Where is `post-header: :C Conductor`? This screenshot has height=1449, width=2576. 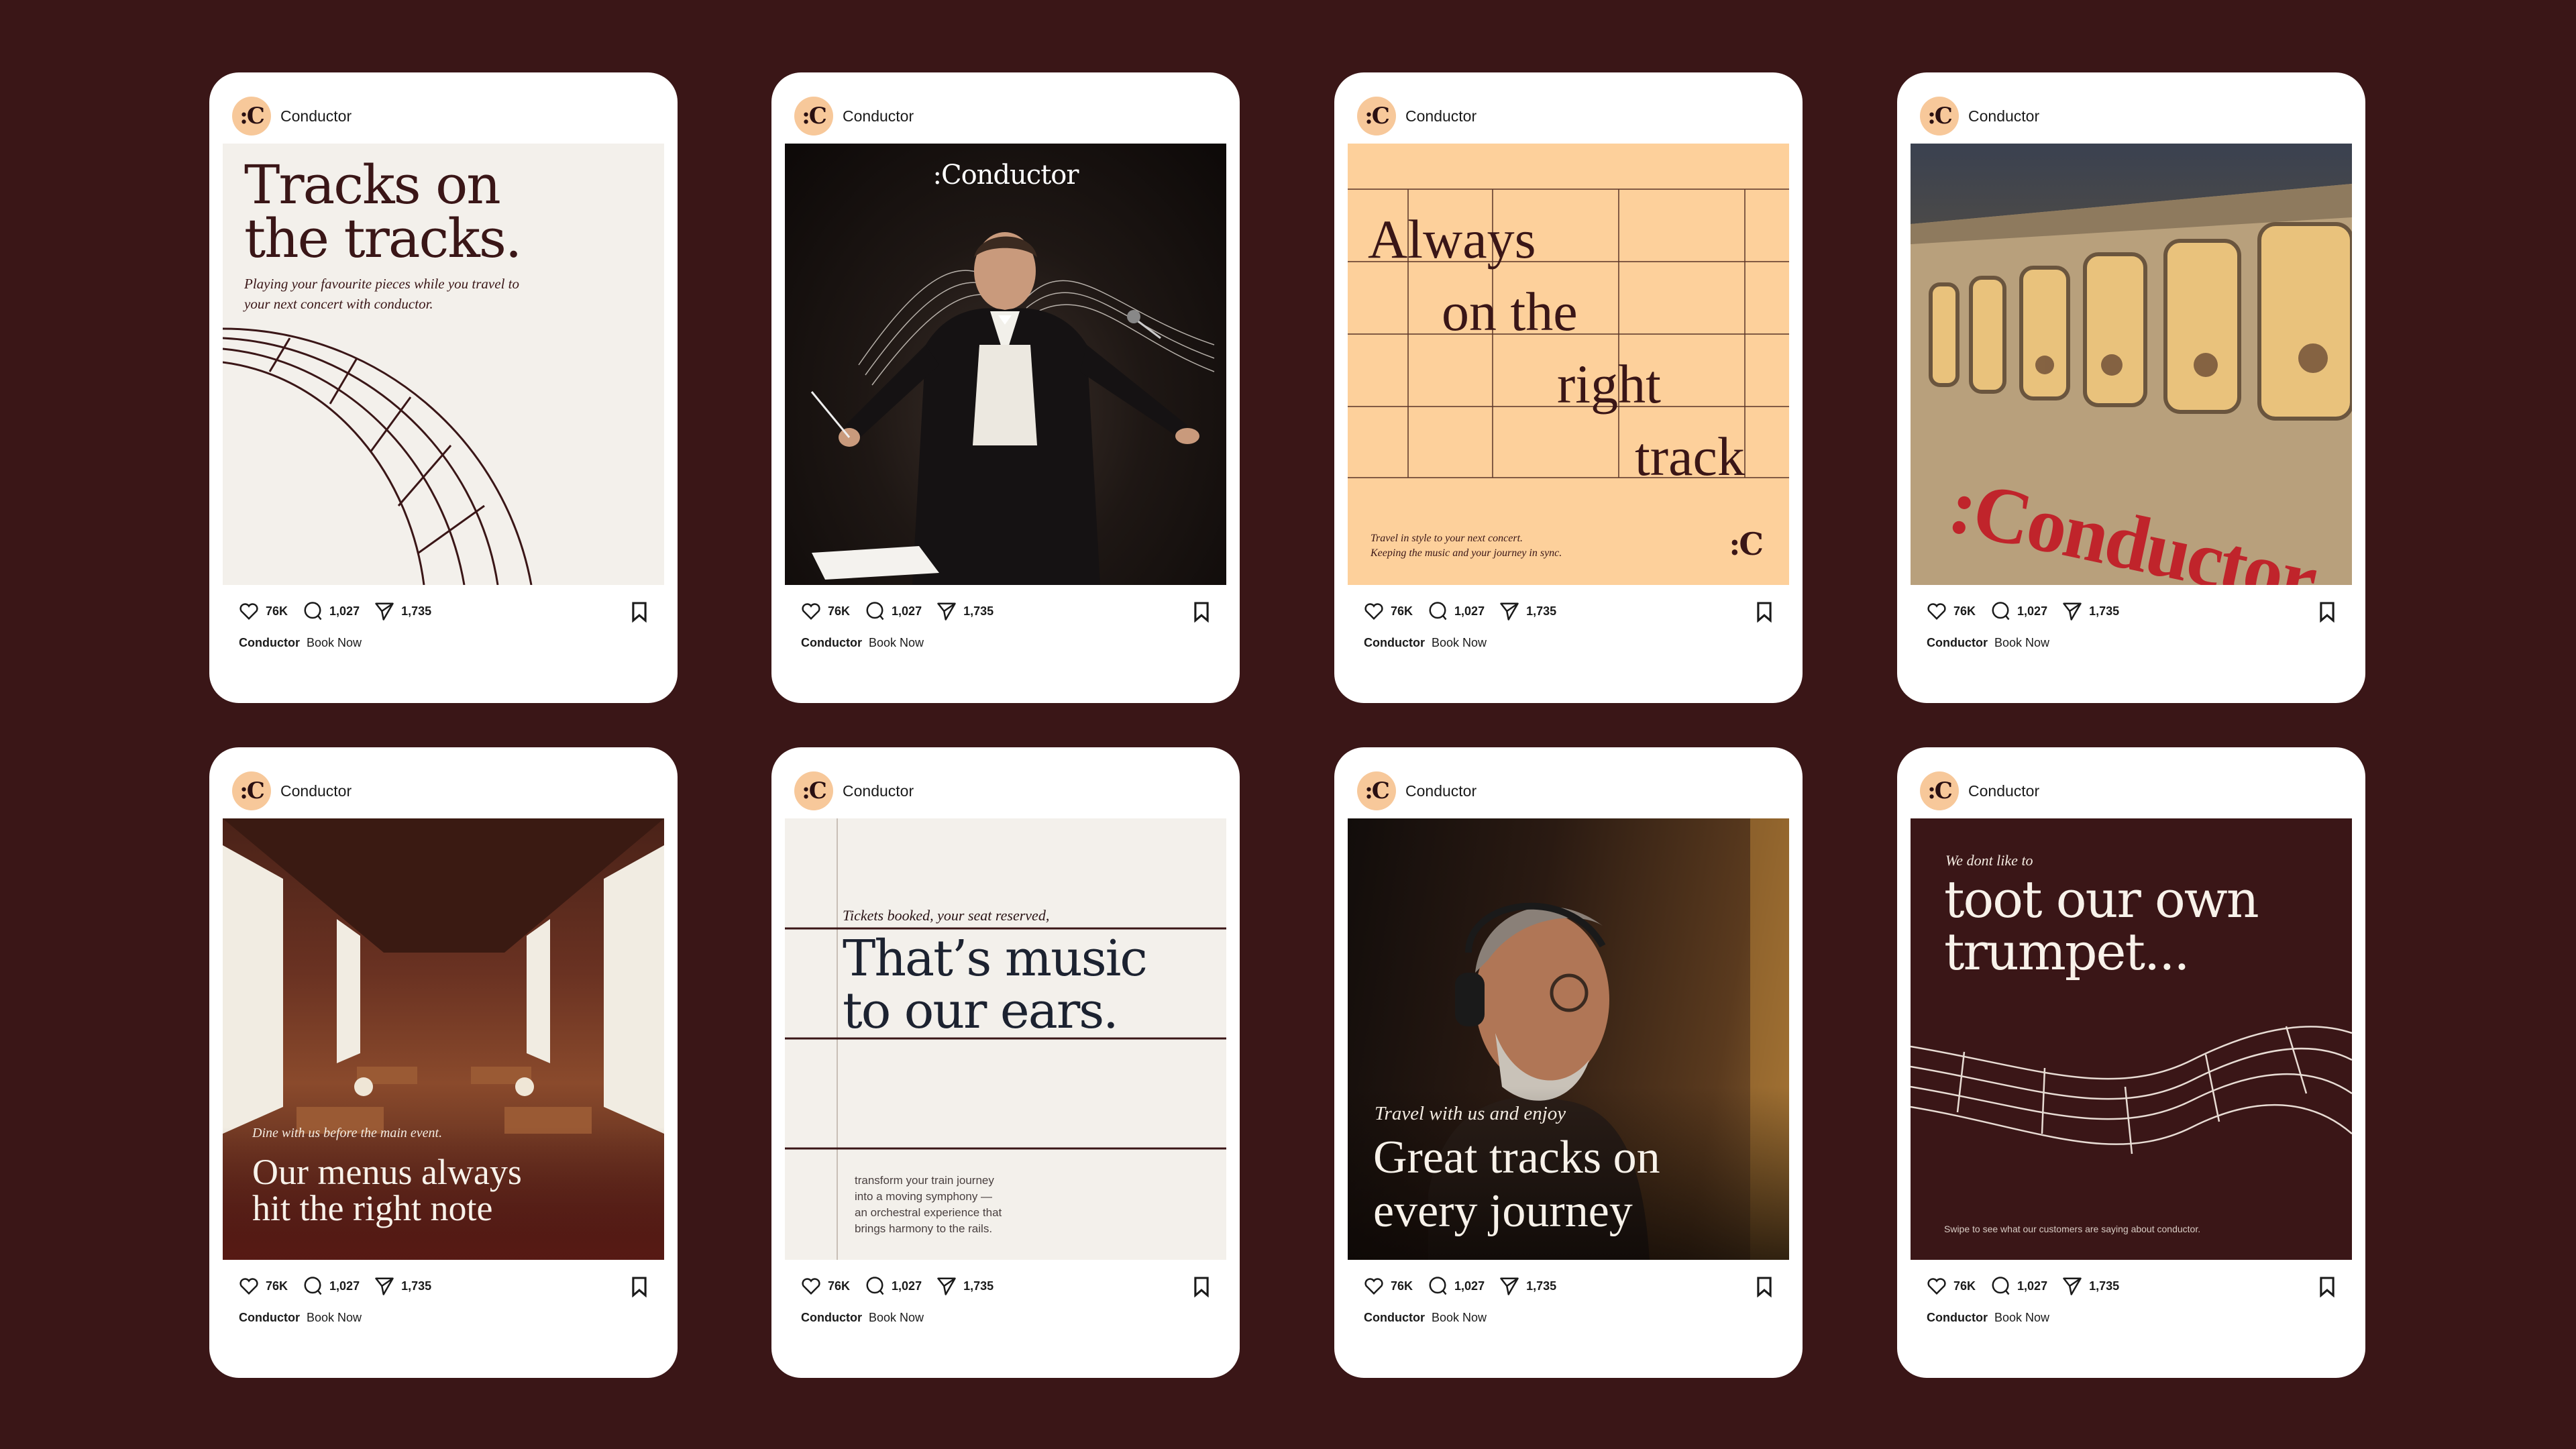 post-header: :C Conductor is located at coordinates (1979, 116).